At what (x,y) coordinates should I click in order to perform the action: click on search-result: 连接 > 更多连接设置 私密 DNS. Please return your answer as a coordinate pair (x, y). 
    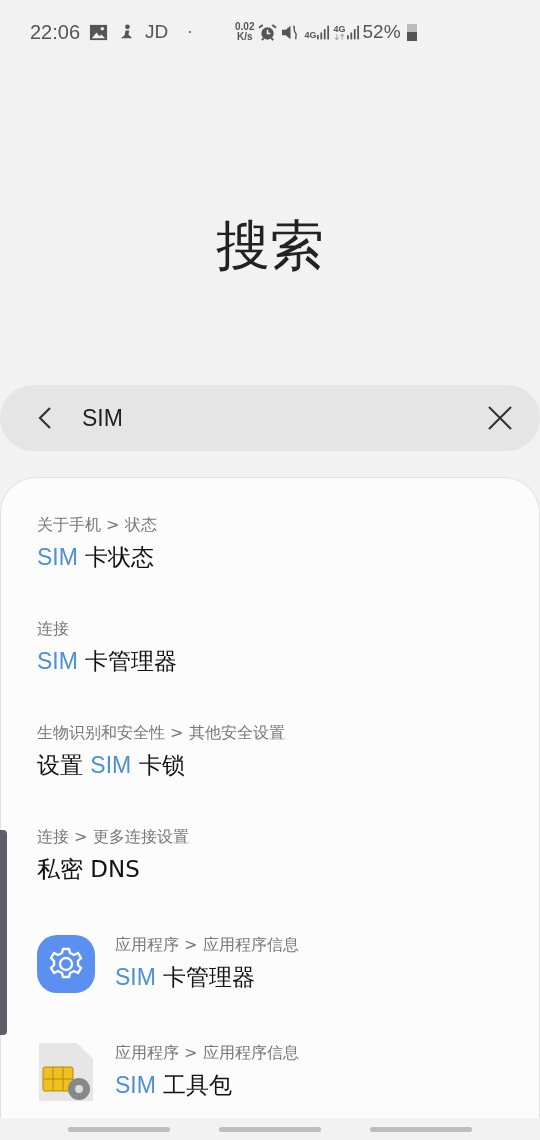
    Looking at the image, I should click on (274, 856).